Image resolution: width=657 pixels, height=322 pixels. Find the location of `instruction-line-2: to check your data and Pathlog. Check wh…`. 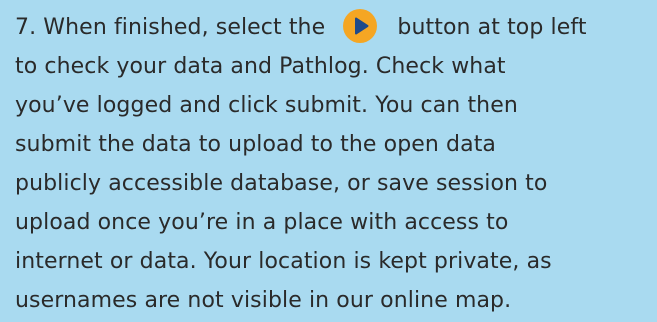

instruction-line-2: to check your data and Pathlog. Check wh… is located at coordinates (260, 66).